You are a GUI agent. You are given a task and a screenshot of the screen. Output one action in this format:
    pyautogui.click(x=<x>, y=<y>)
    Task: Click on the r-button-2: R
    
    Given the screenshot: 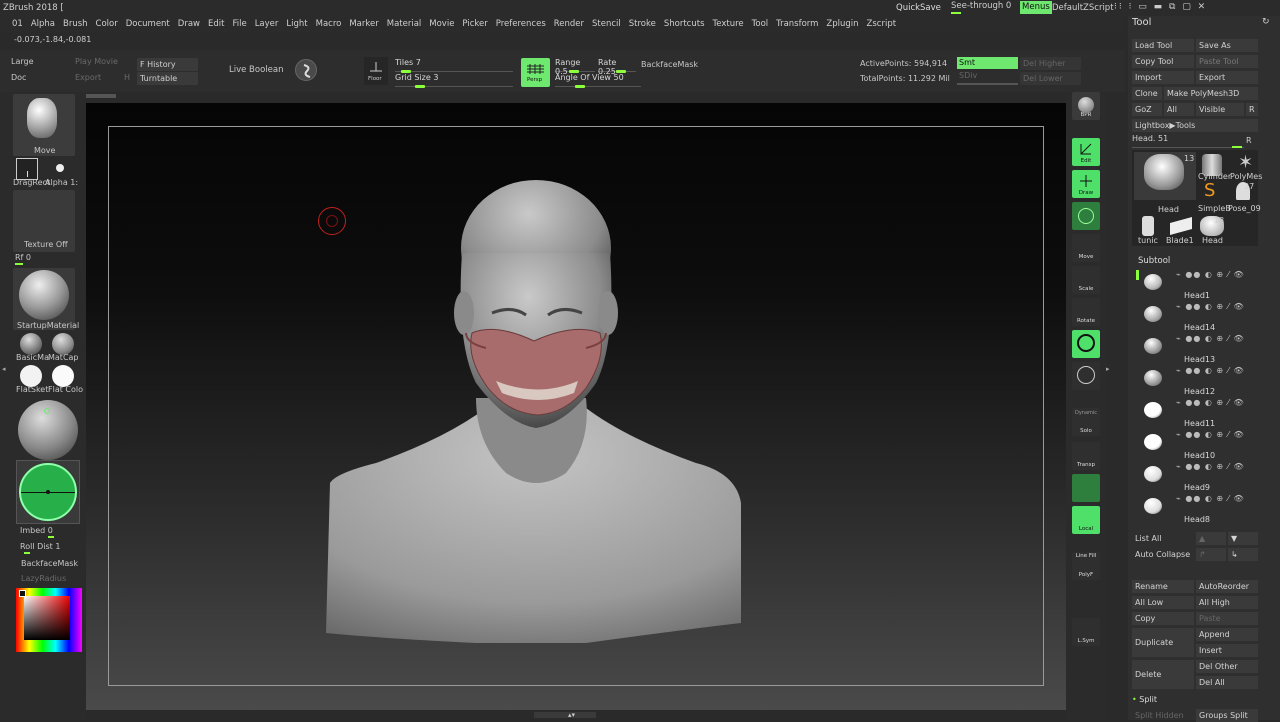 What is the action you would take?
    pyautogui.click(x=1249, y=140)
    